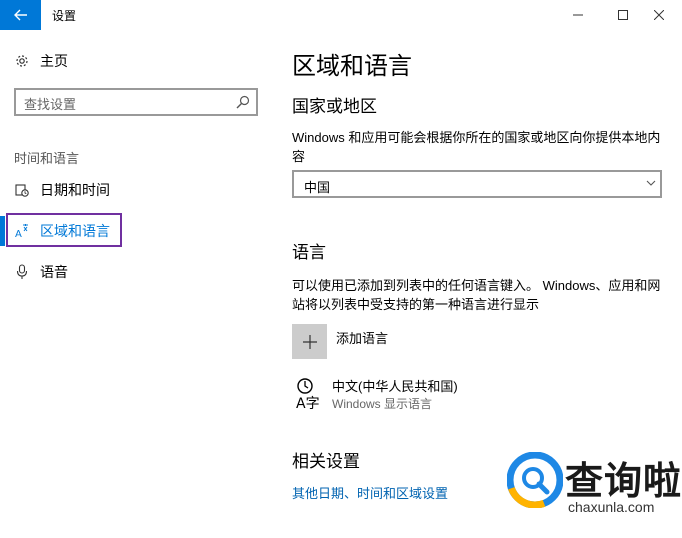  What do you see at coordinates (138, 190) in the screenshot?
I see `sidebar-item-date-time: 日期和时间` at bounding box center [138, 190].